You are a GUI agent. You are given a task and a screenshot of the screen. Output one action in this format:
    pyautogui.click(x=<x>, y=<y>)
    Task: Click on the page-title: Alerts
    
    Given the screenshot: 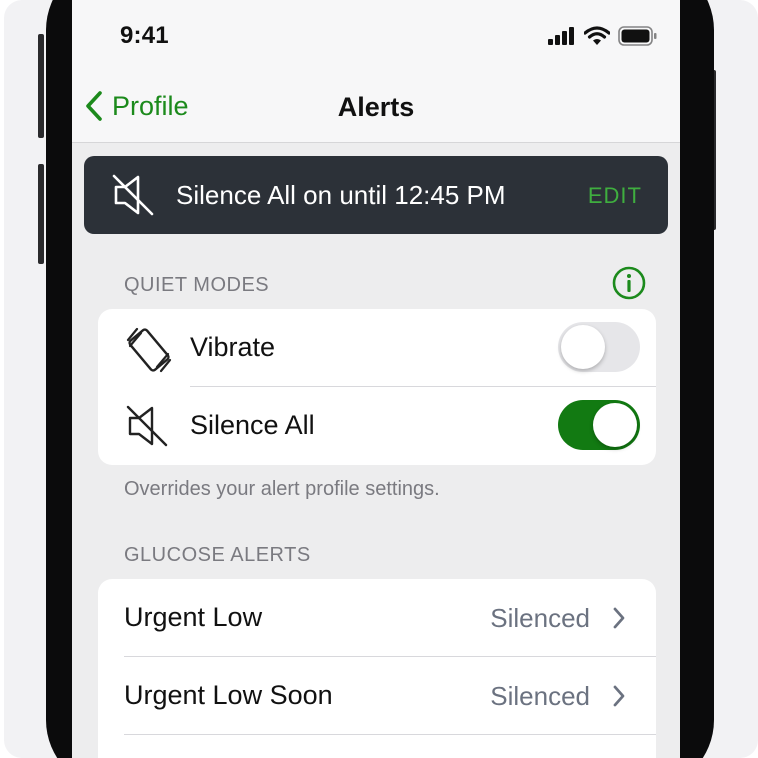 What is the action you would take?
    pyautogui.click(x=376, y=107)
    